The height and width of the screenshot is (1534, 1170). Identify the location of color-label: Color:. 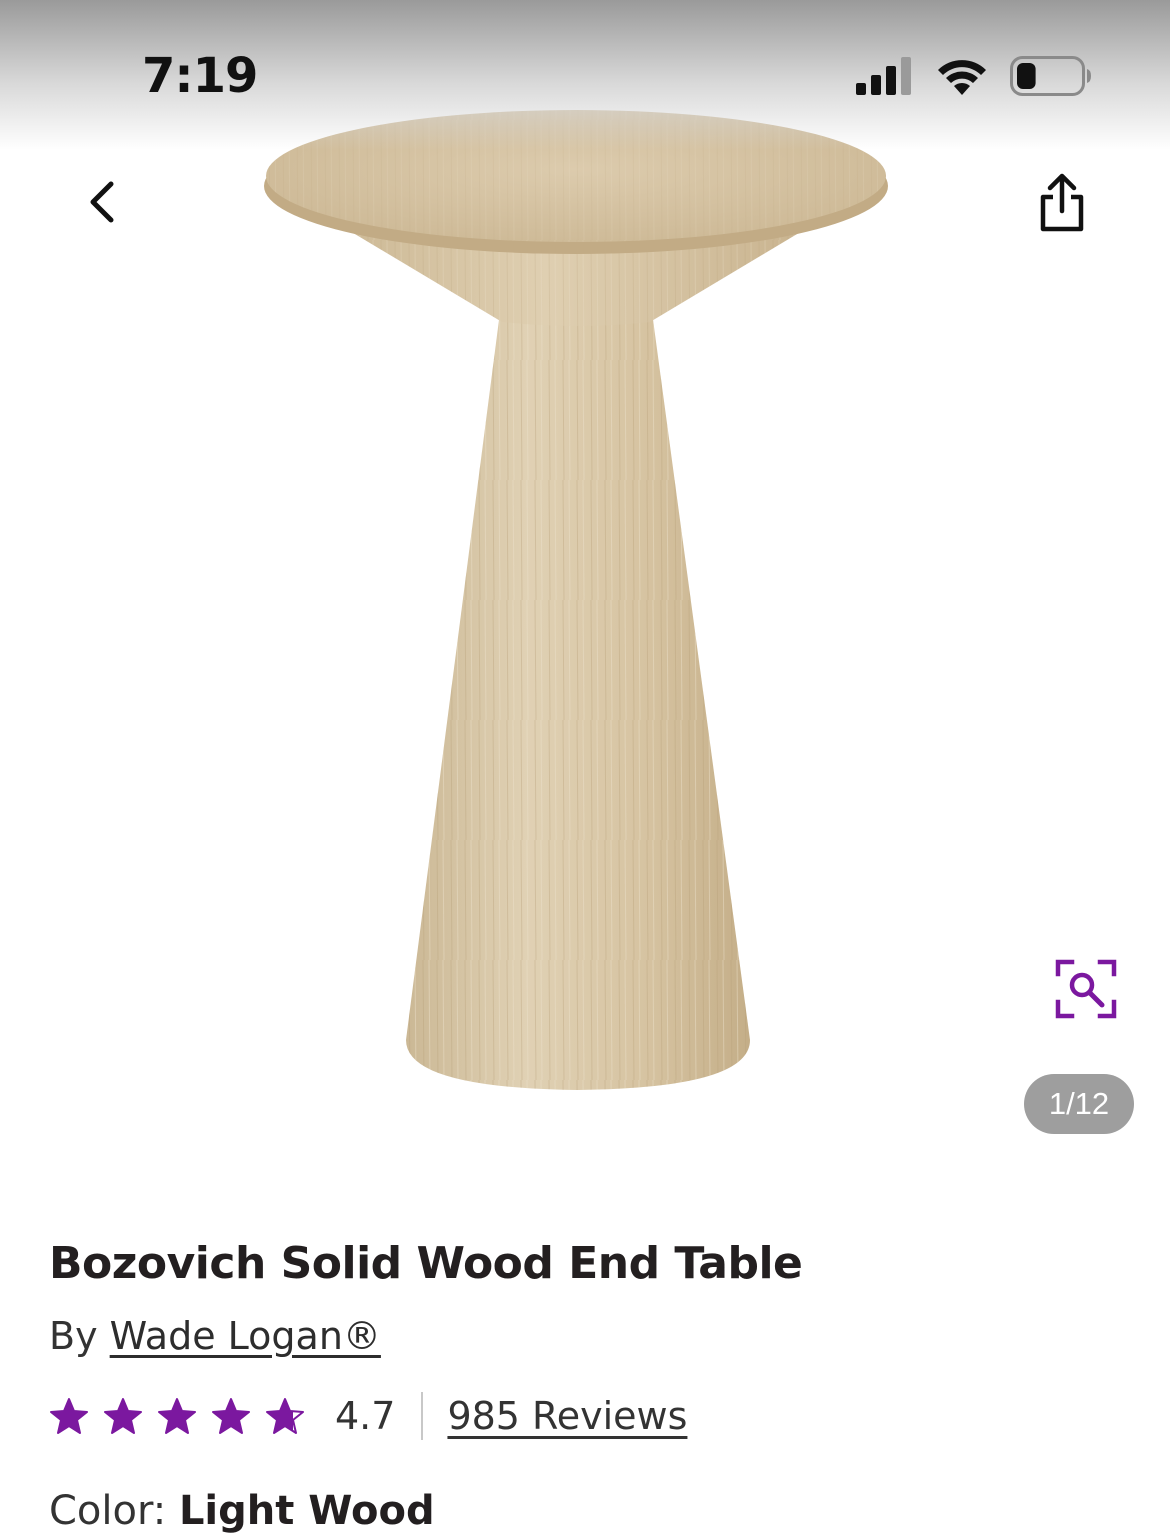
(108, 1511).